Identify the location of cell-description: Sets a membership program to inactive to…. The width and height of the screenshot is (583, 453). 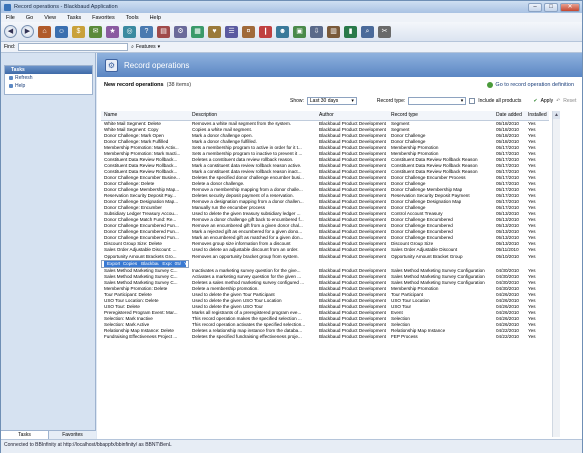
(247, 153).